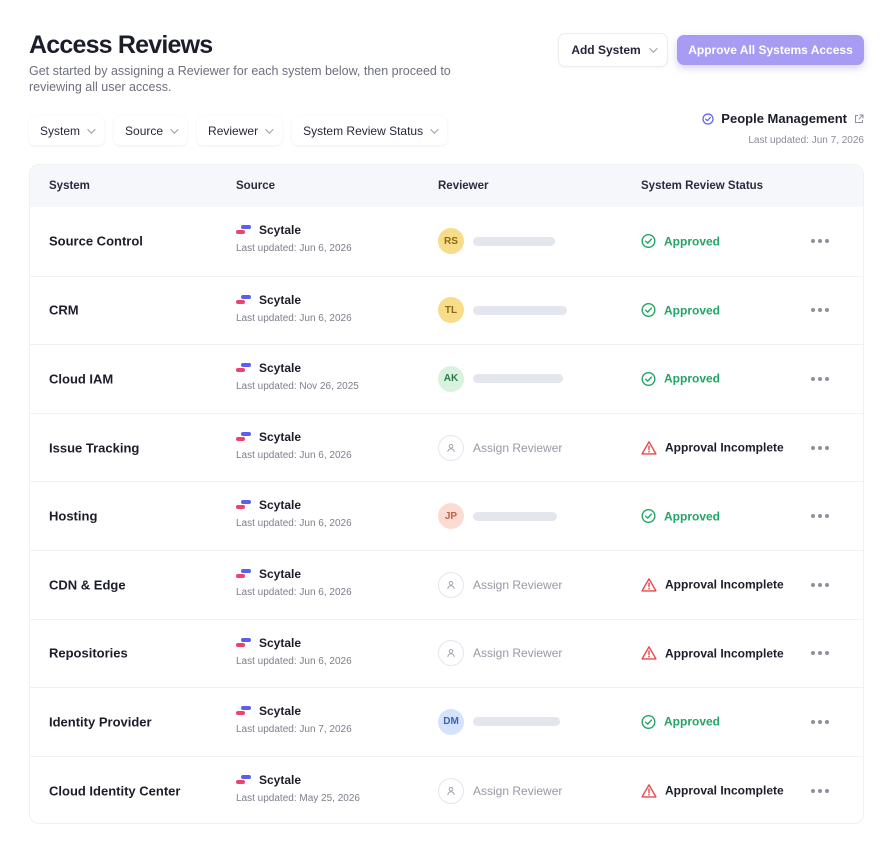  Describe the element at coordinates (724, 447) in the screenshot. I see `status-label: Approval Incomplete` at that location.